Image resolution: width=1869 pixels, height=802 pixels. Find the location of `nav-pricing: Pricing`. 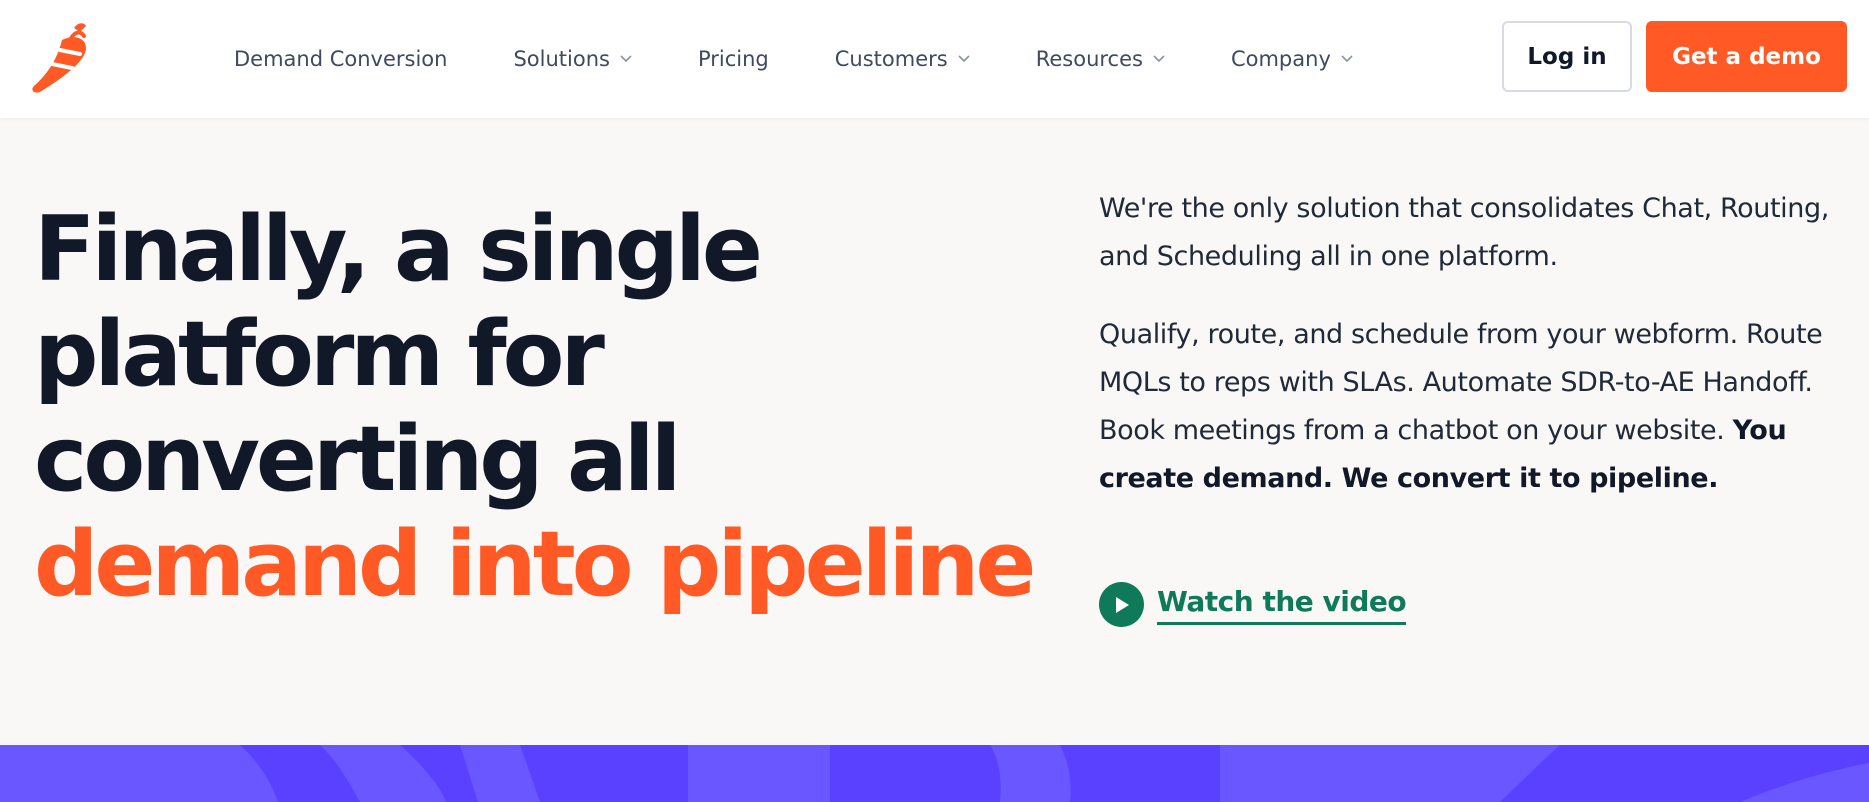

nav-pricing: Pricing is located at coordinates (733, 59).